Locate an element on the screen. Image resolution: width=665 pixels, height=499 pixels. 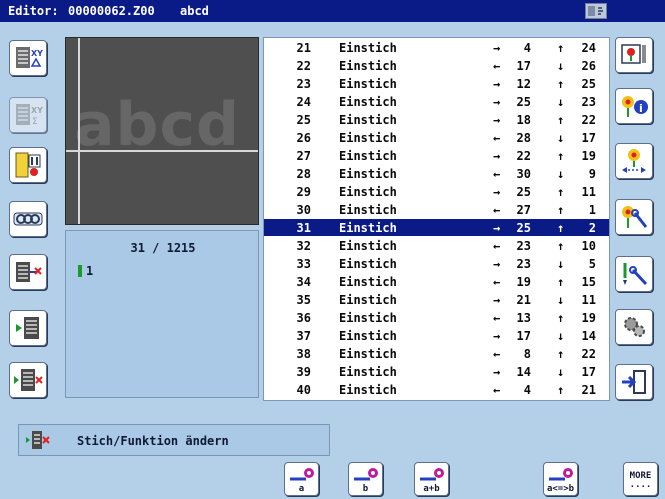
y-value: 24 is located at coordinates (588, 48).